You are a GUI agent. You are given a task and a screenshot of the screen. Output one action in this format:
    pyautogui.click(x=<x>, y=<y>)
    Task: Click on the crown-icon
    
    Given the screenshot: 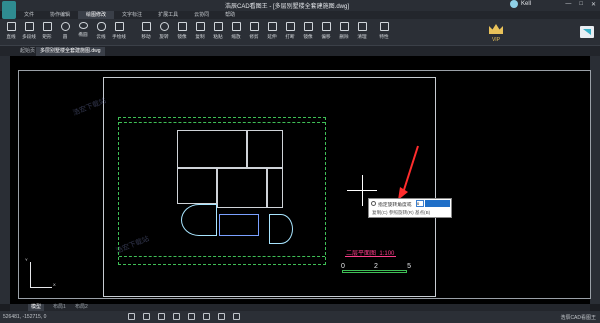 What is the action you would take?
    pyautogui.click(x=496, y=29)
    